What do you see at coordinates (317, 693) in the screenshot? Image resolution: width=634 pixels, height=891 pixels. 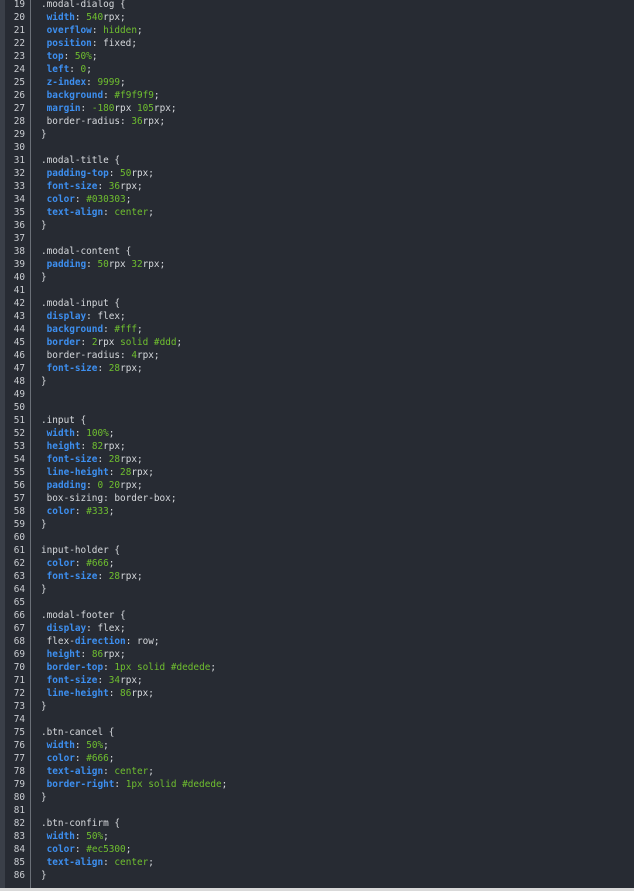 I see `code-line: 72 line-height: 86rpx;` at bounding box center [317, 693].